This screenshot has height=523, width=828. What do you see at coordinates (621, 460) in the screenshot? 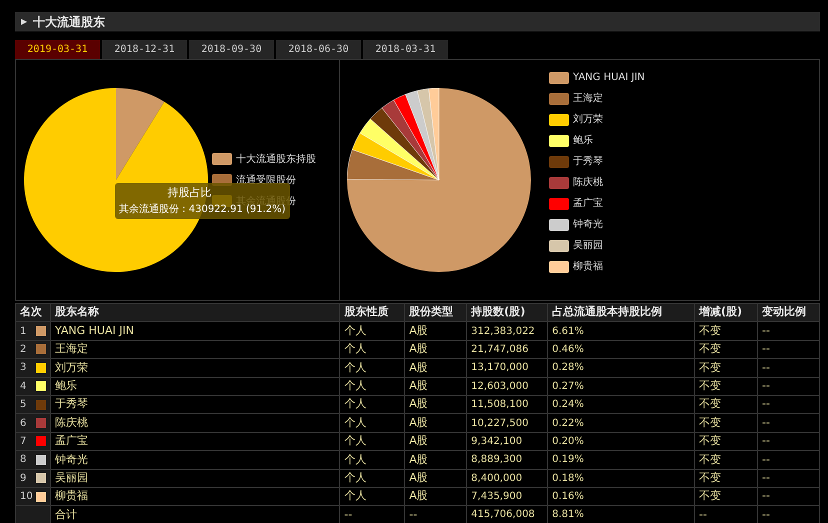
I see `table-cell: 0.19%` at bounding box center [621, 460].